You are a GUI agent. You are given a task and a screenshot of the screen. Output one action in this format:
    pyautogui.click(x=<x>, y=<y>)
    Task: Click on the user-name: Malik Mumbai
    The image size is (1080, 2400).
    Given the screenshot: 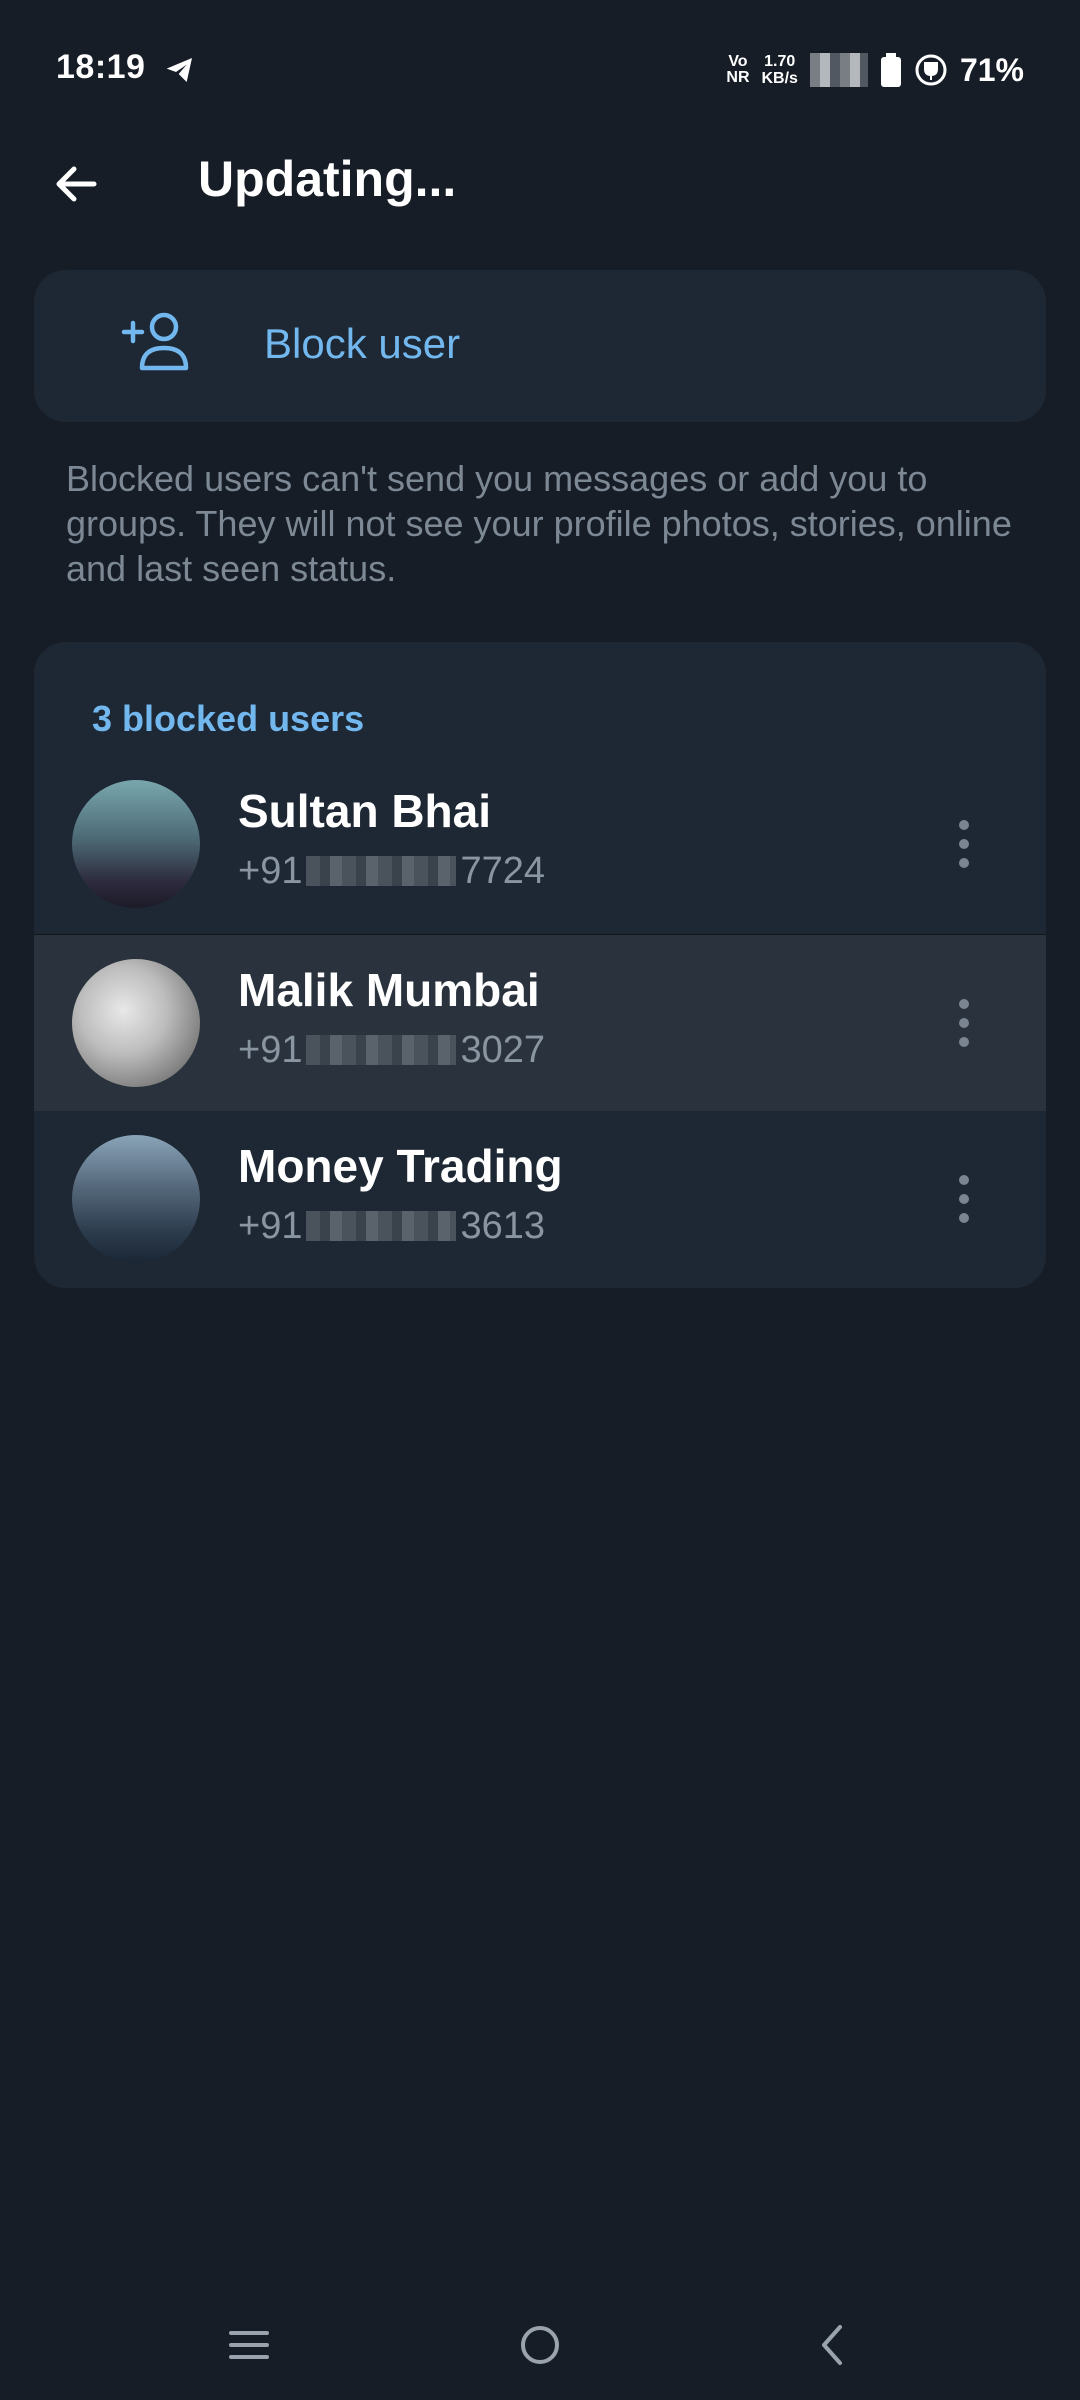 What is the action you would take?
    pyautogui.click(x=389, y=990)
    